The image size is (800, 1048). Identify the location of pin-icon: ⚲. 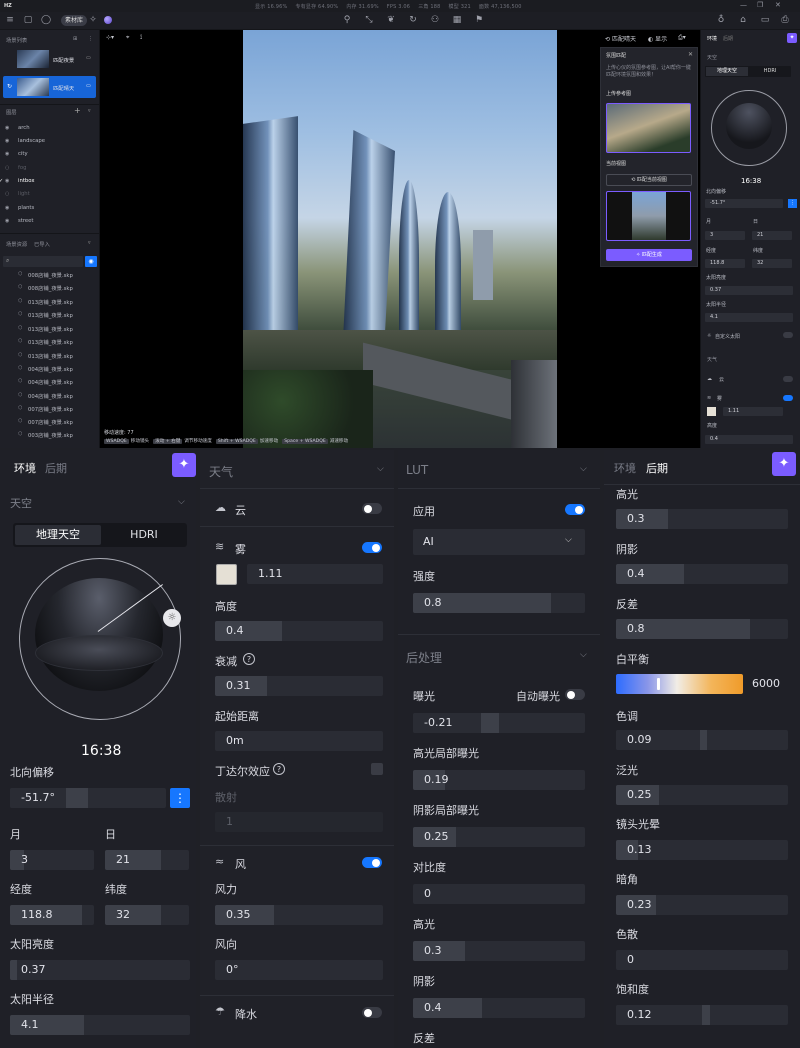
(347, 20).